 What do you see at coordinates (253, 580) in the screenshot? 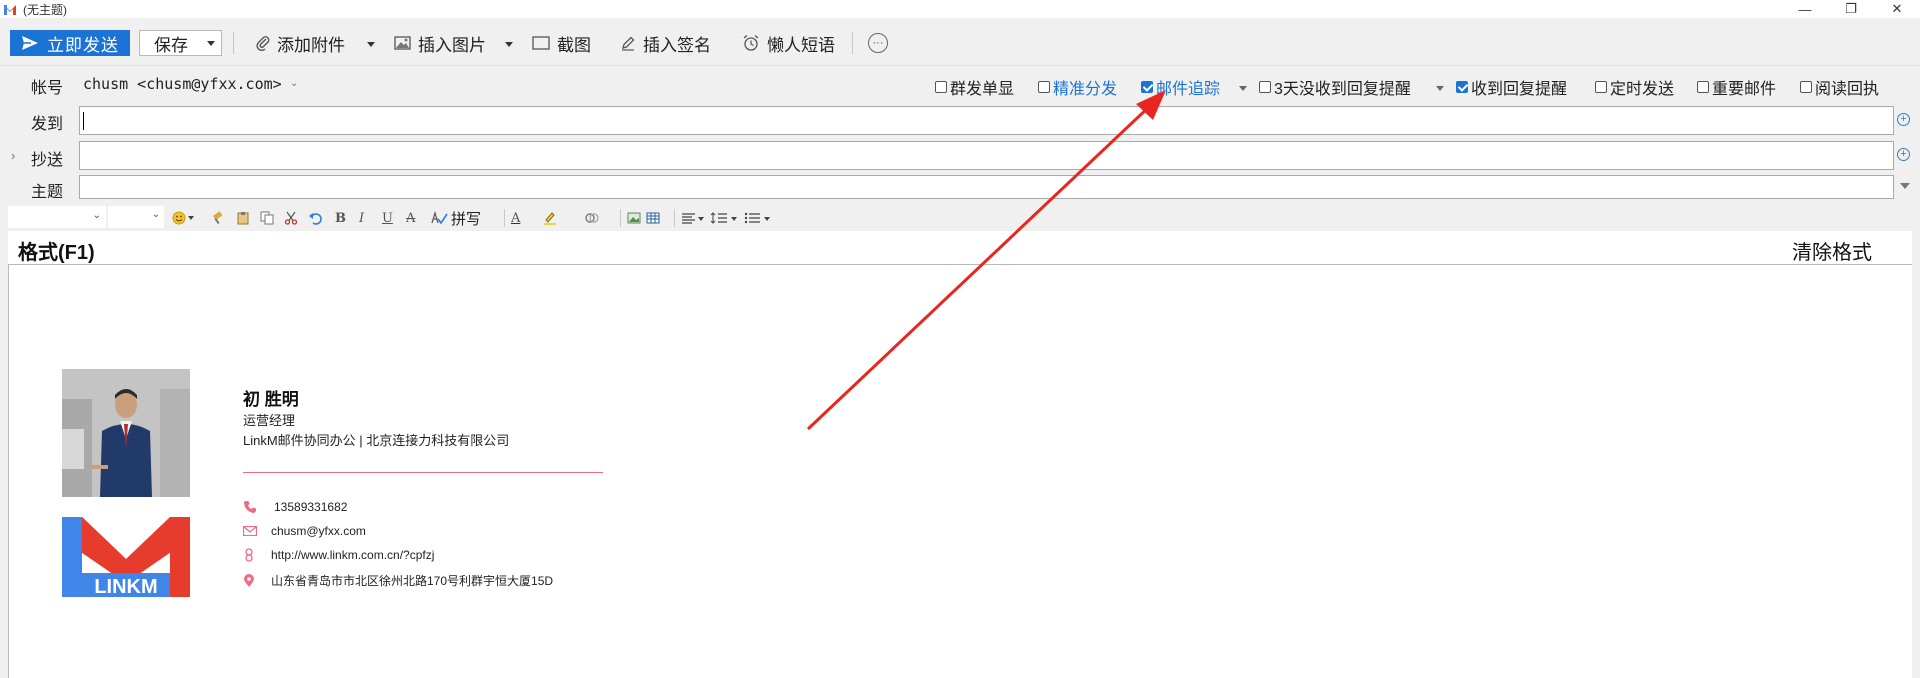
I see `location-pin-icon` at bounding box center [253, 580].